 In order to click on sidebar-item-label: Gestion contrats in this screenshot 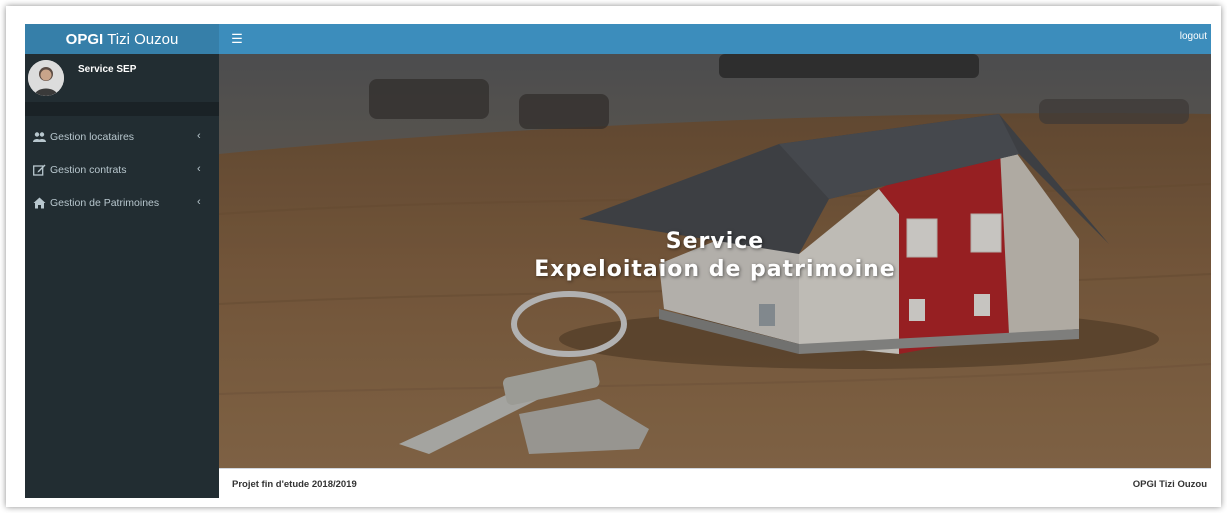, I will do `click(88, 169)`.